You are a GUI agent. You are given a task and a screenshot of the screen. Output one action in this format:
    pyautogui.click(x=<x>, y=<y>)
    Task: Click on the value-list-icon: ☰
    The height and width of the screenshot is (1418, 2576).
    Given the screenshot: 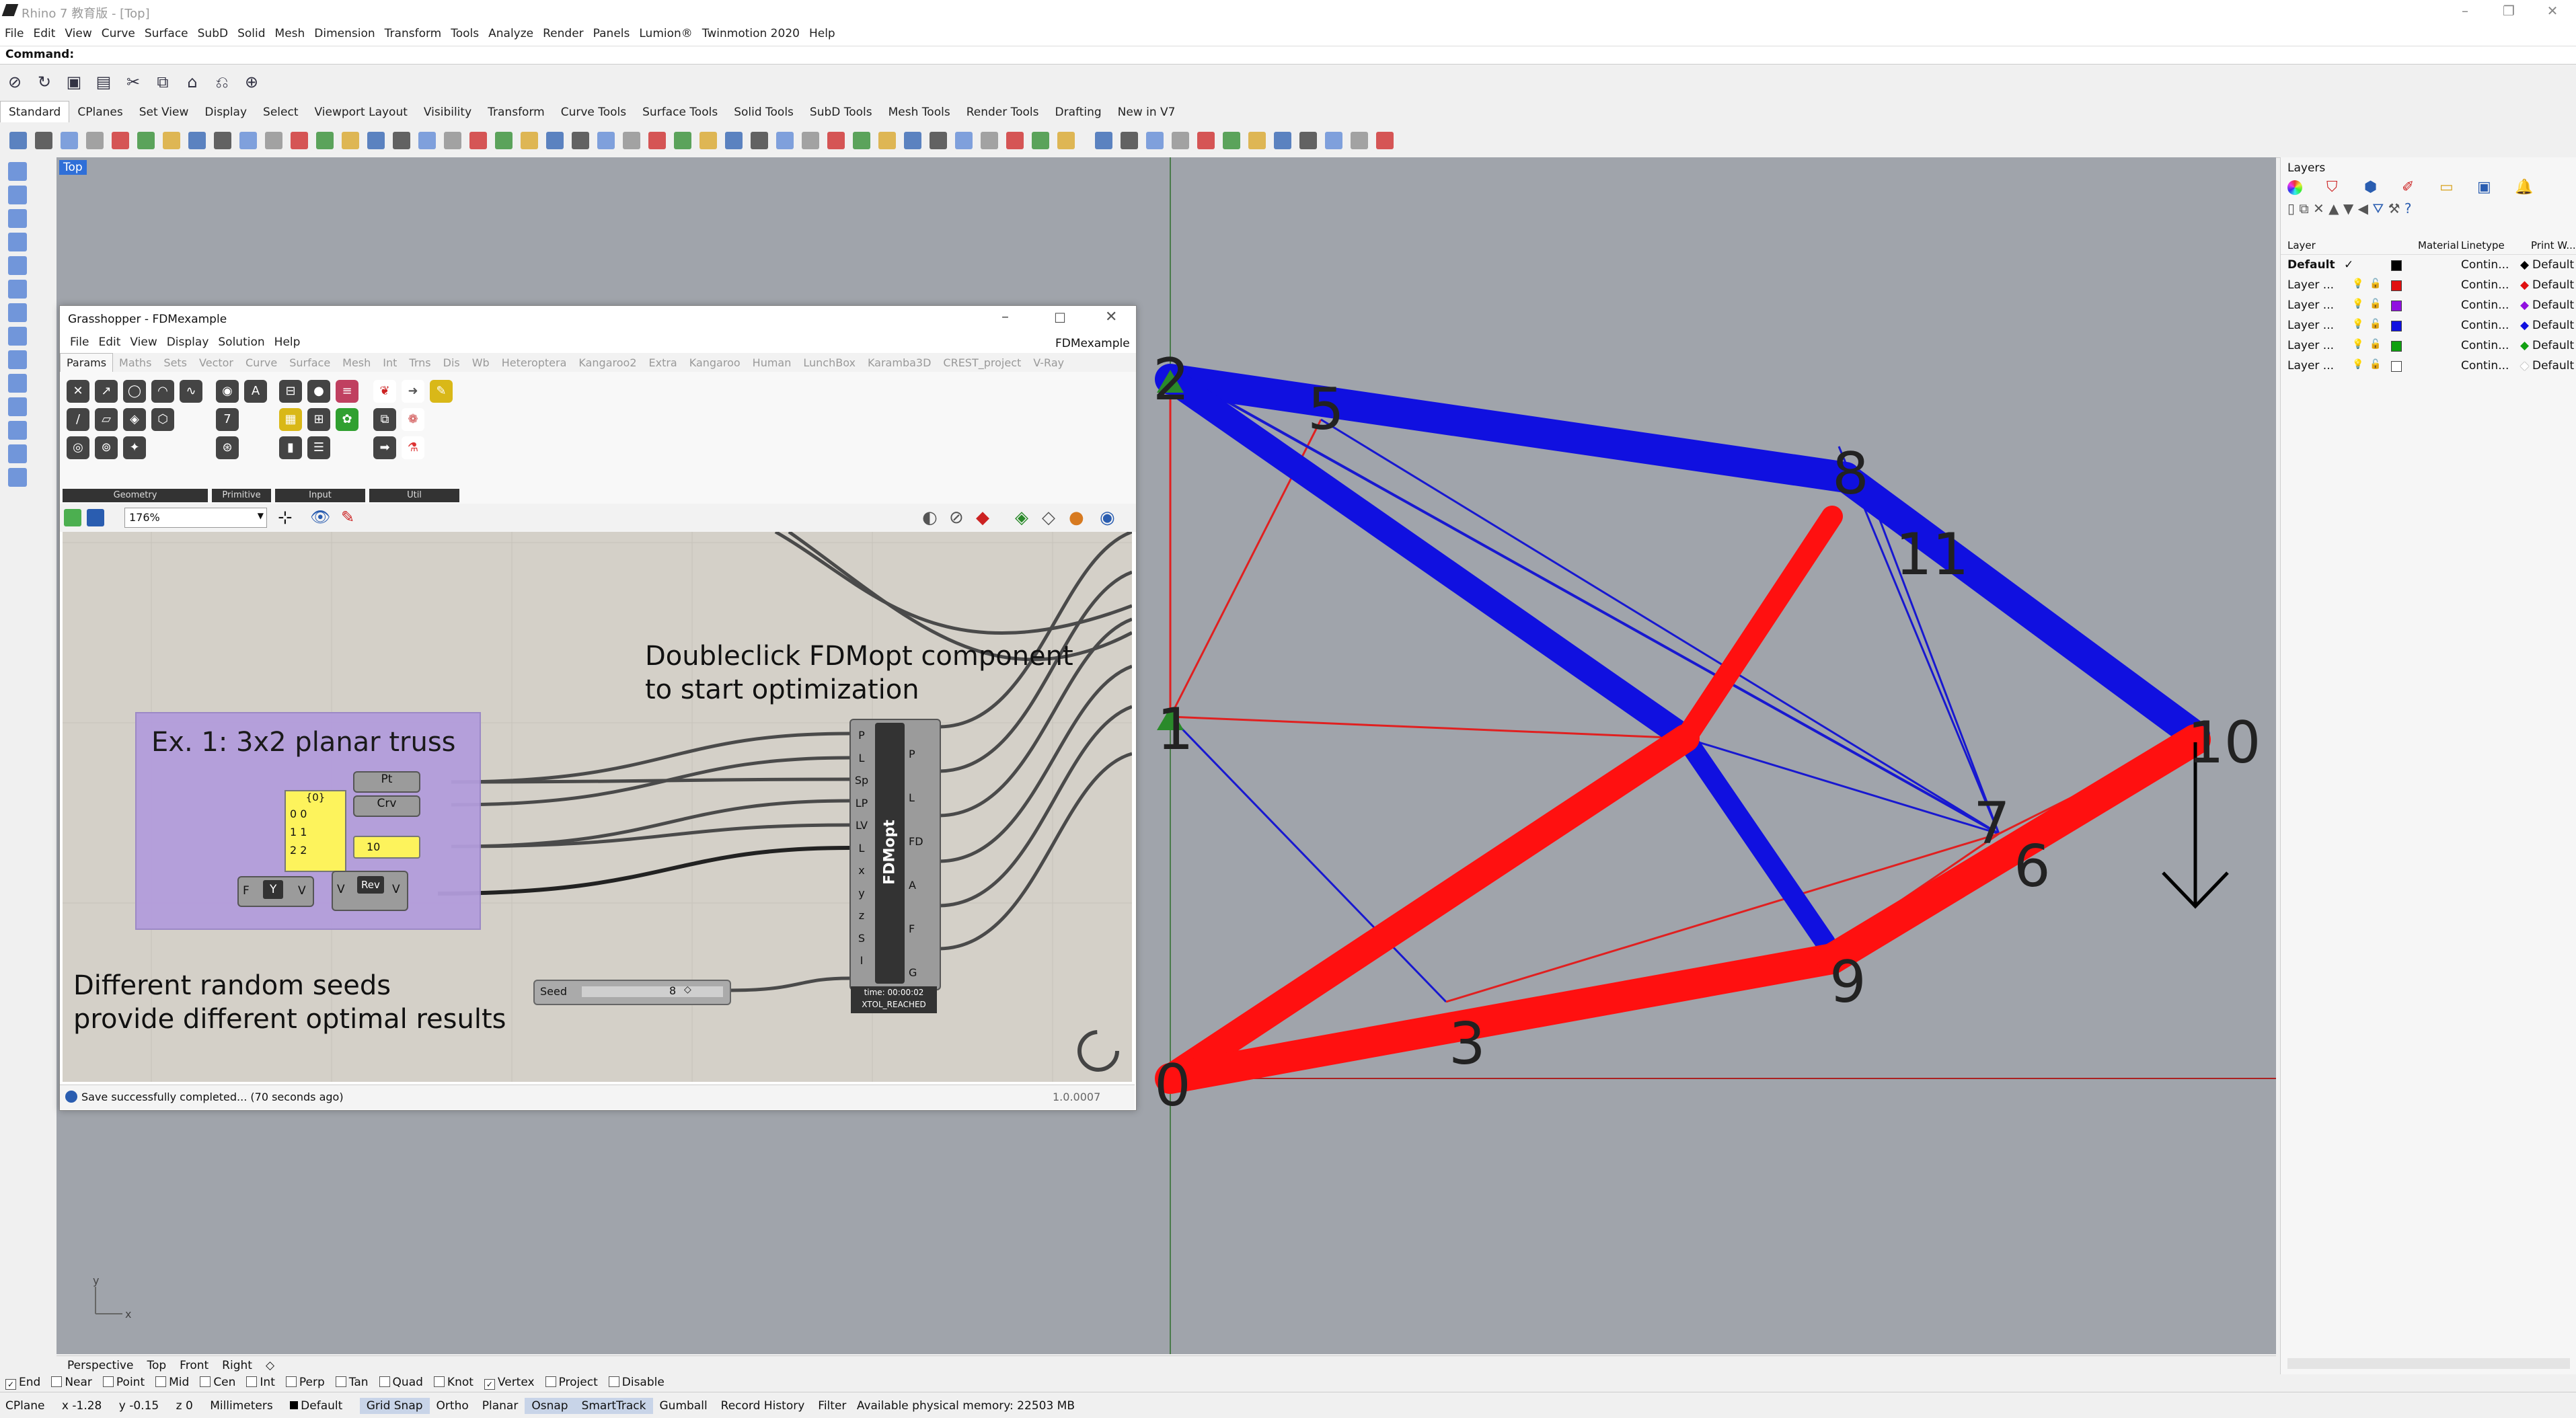 What is the action you would take?
    pyautogui.click(x=318, y=447)
    